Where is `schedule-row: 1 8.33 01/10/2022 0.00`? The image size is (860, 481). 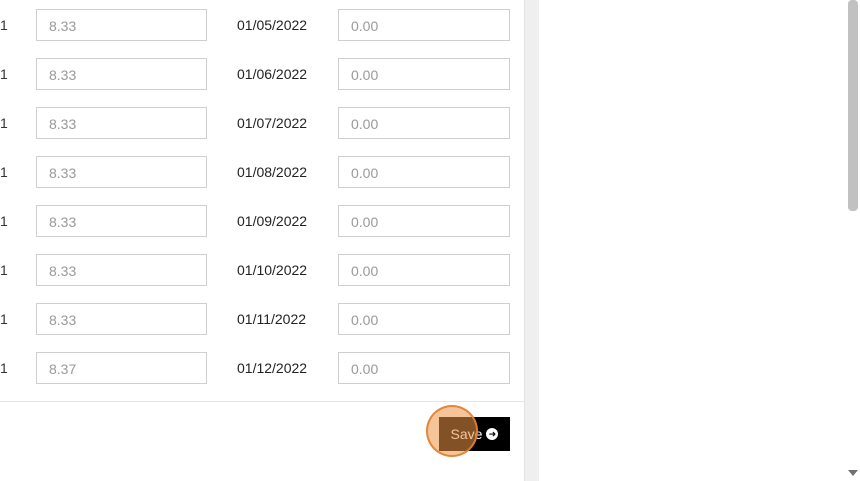 schedule-row: 1 8.33 01/10/2022 0.00 is located at coordinates (262, 271).